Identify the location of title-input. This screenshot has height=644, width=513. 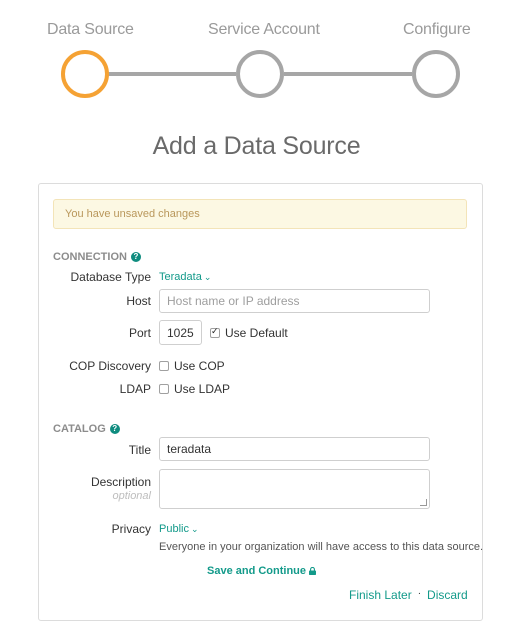
(294, 449).